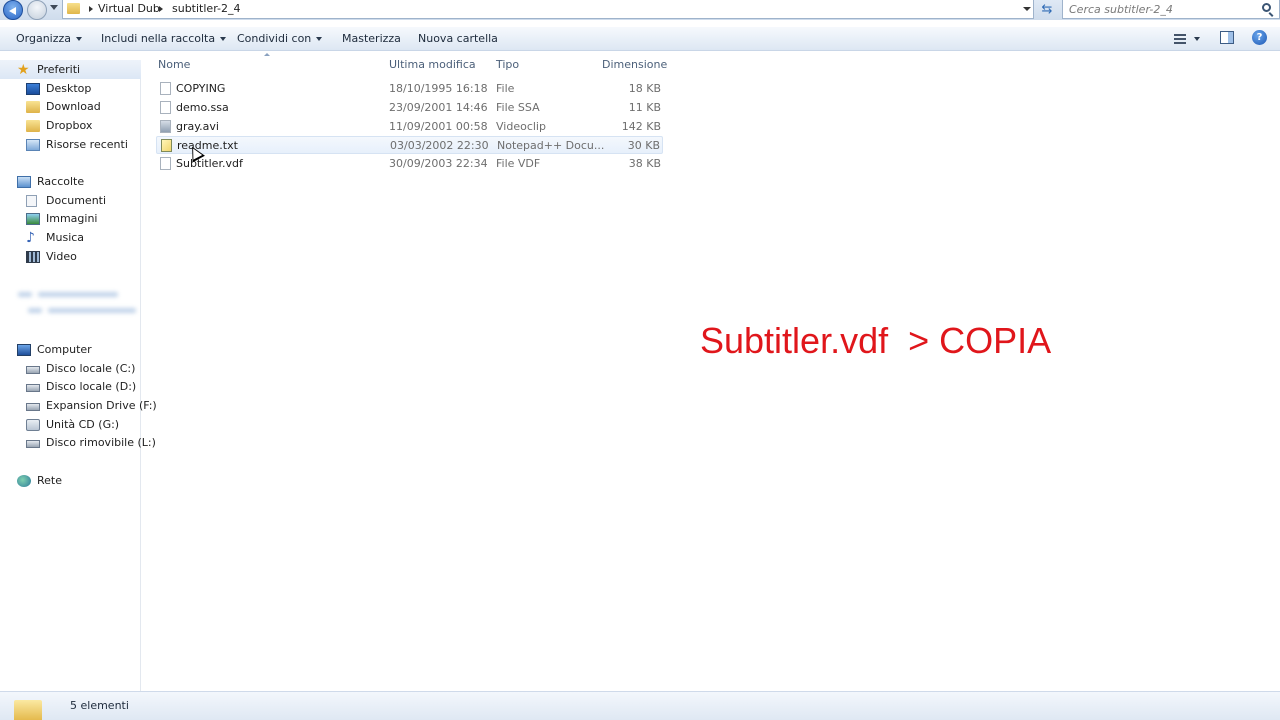 This screenshot has height=720, width=1280. I want to click on include-library-label: Includi nella raccolta, so click(158, 38).